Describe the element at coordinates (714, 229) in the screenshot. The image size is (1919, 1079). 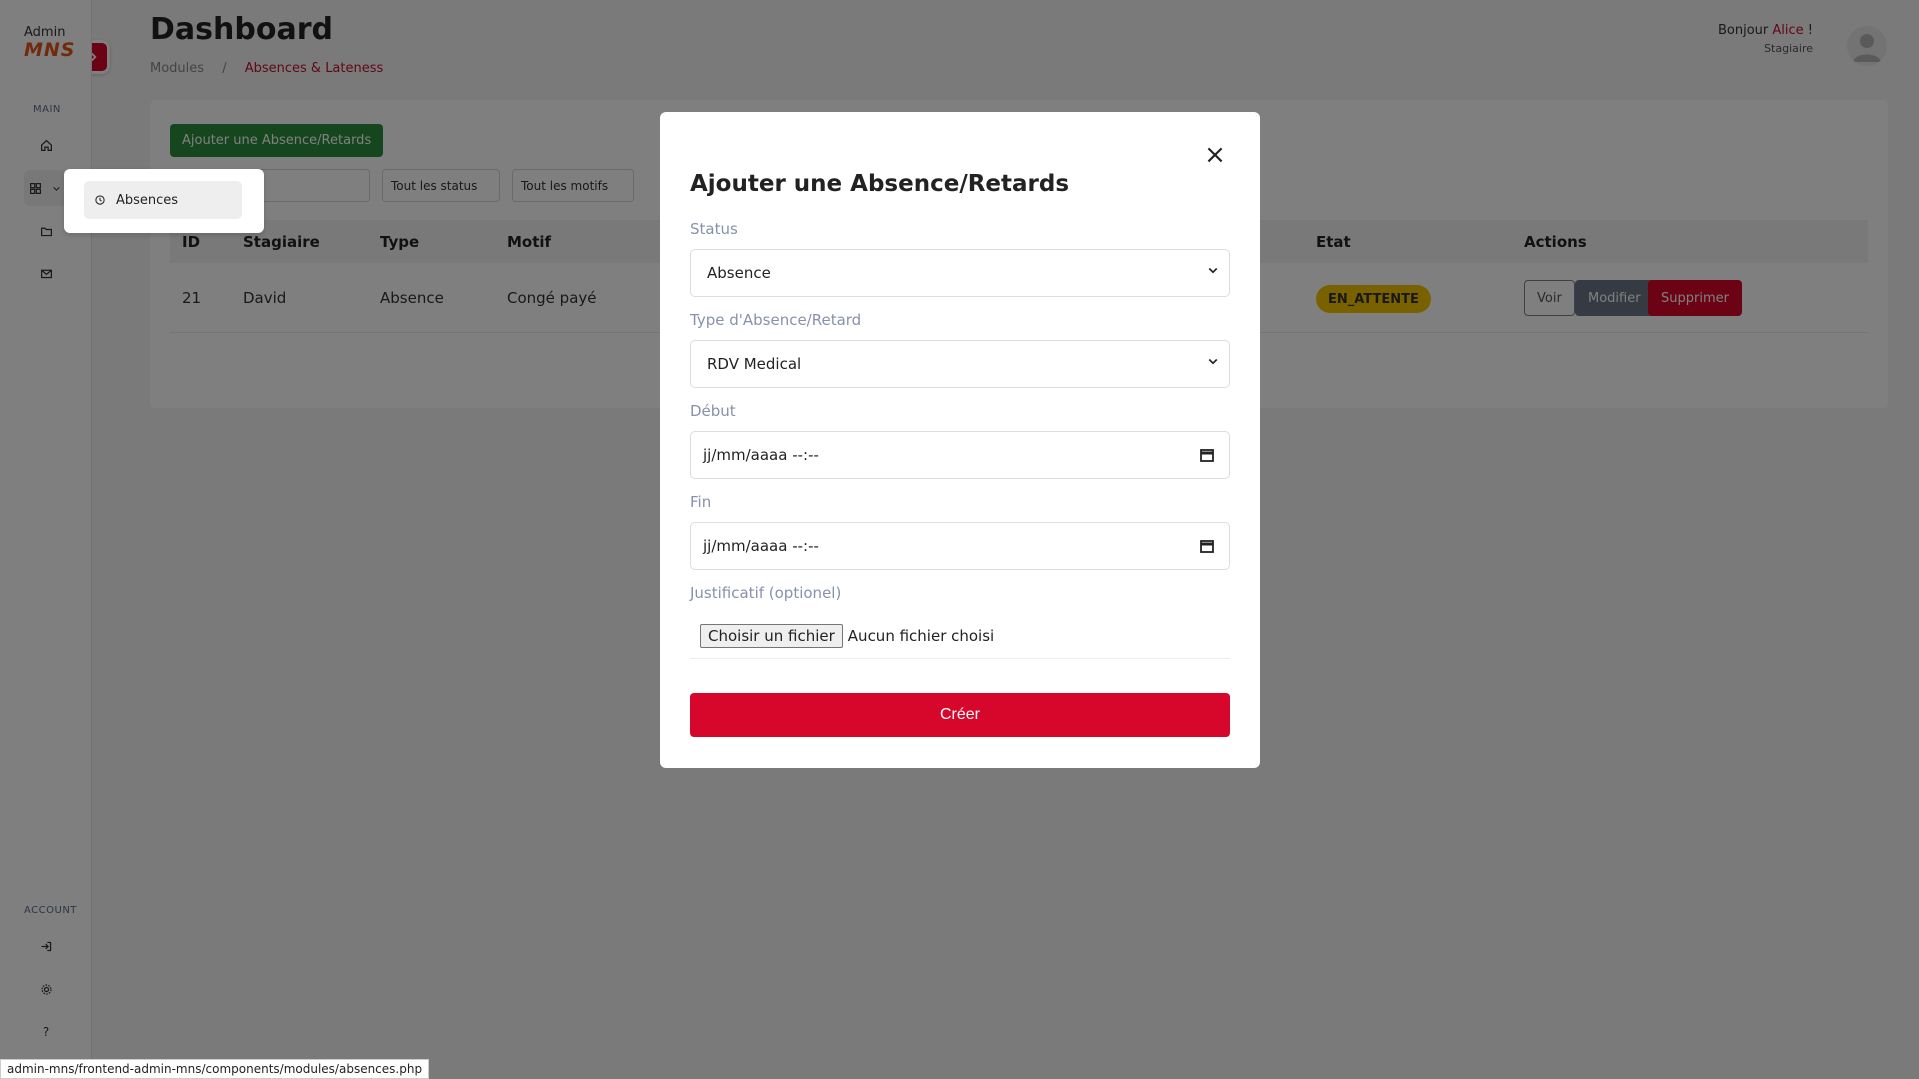
I see `status-label: Status` at that location.